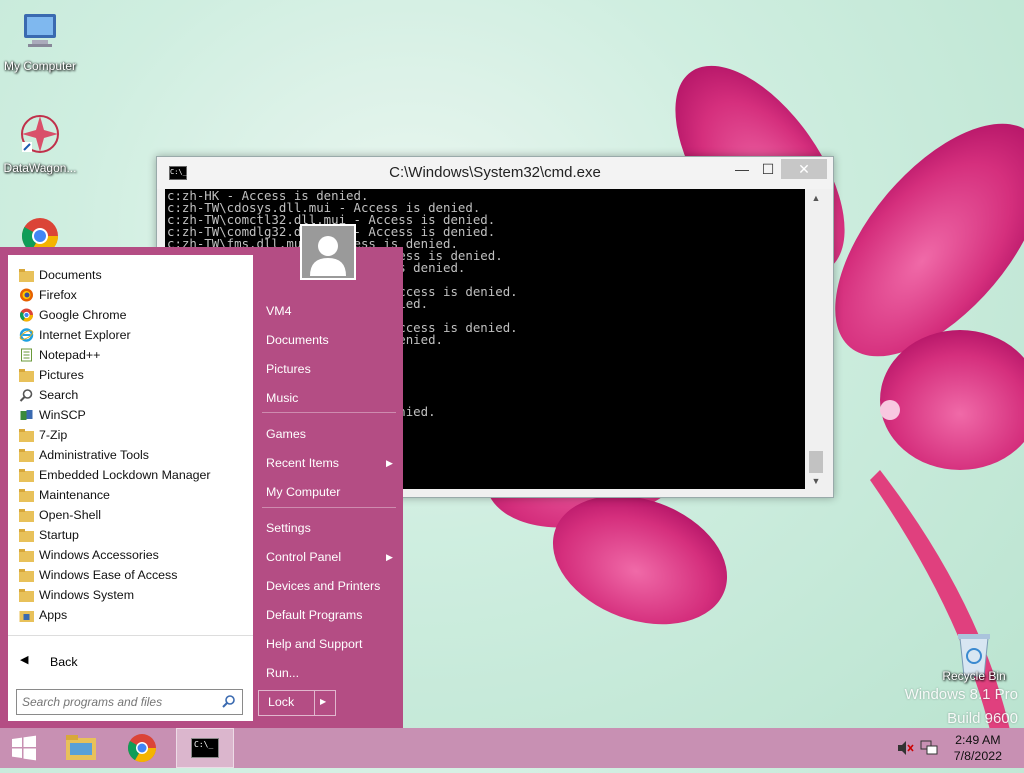  I want to click on cmd-icon: C:\_, so click(205, 748).